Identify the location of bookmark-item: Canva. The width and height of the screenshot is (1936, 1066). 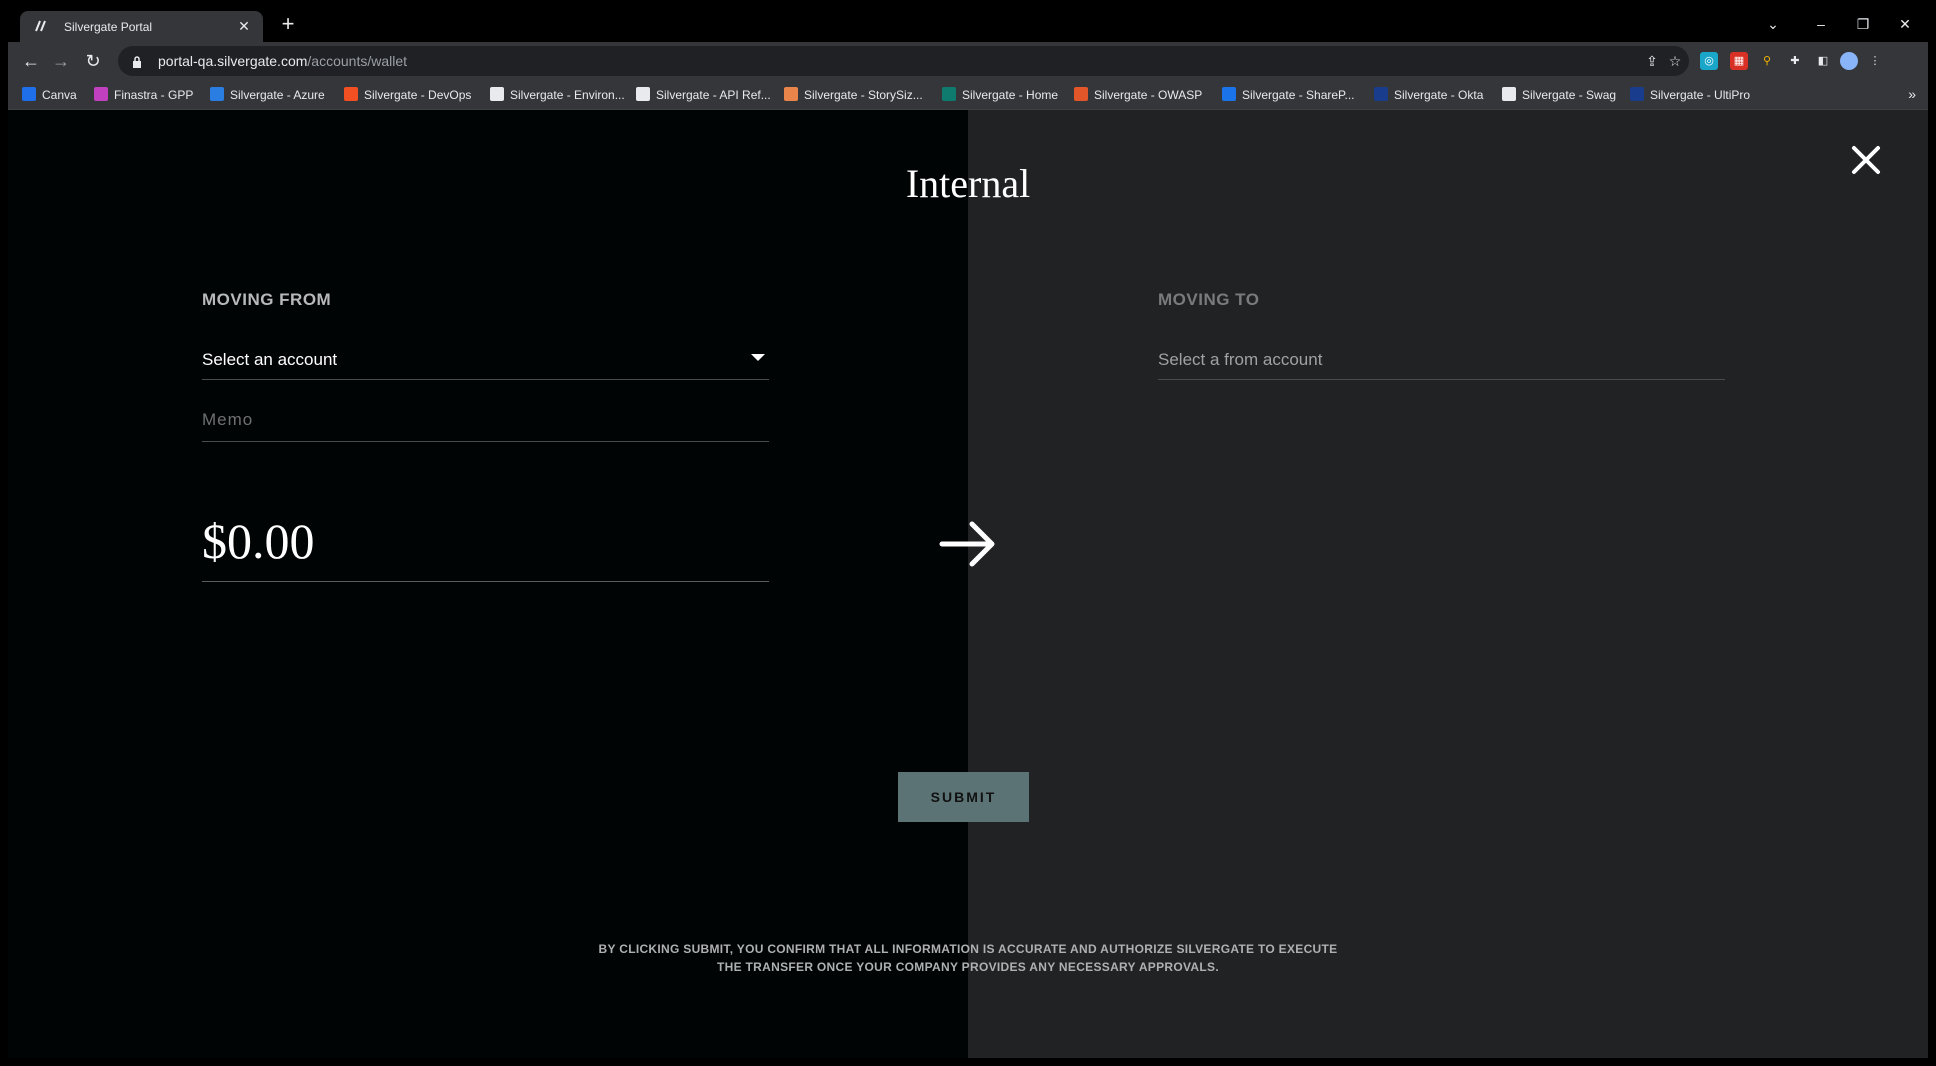
(49, 95).